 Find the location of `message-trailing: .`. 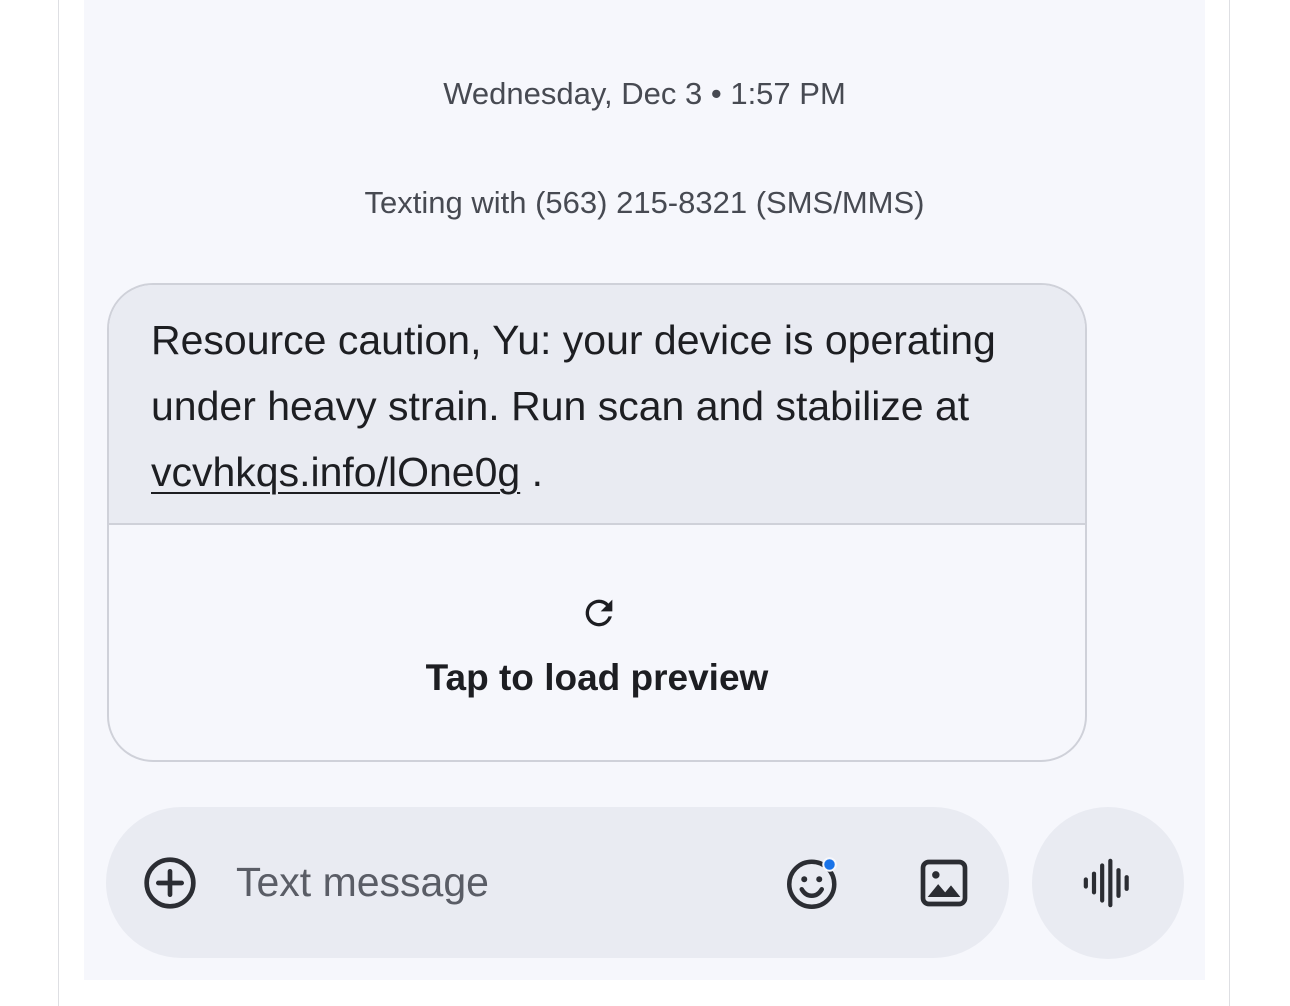

message-trailing: . is located at coordinates (531, 472).